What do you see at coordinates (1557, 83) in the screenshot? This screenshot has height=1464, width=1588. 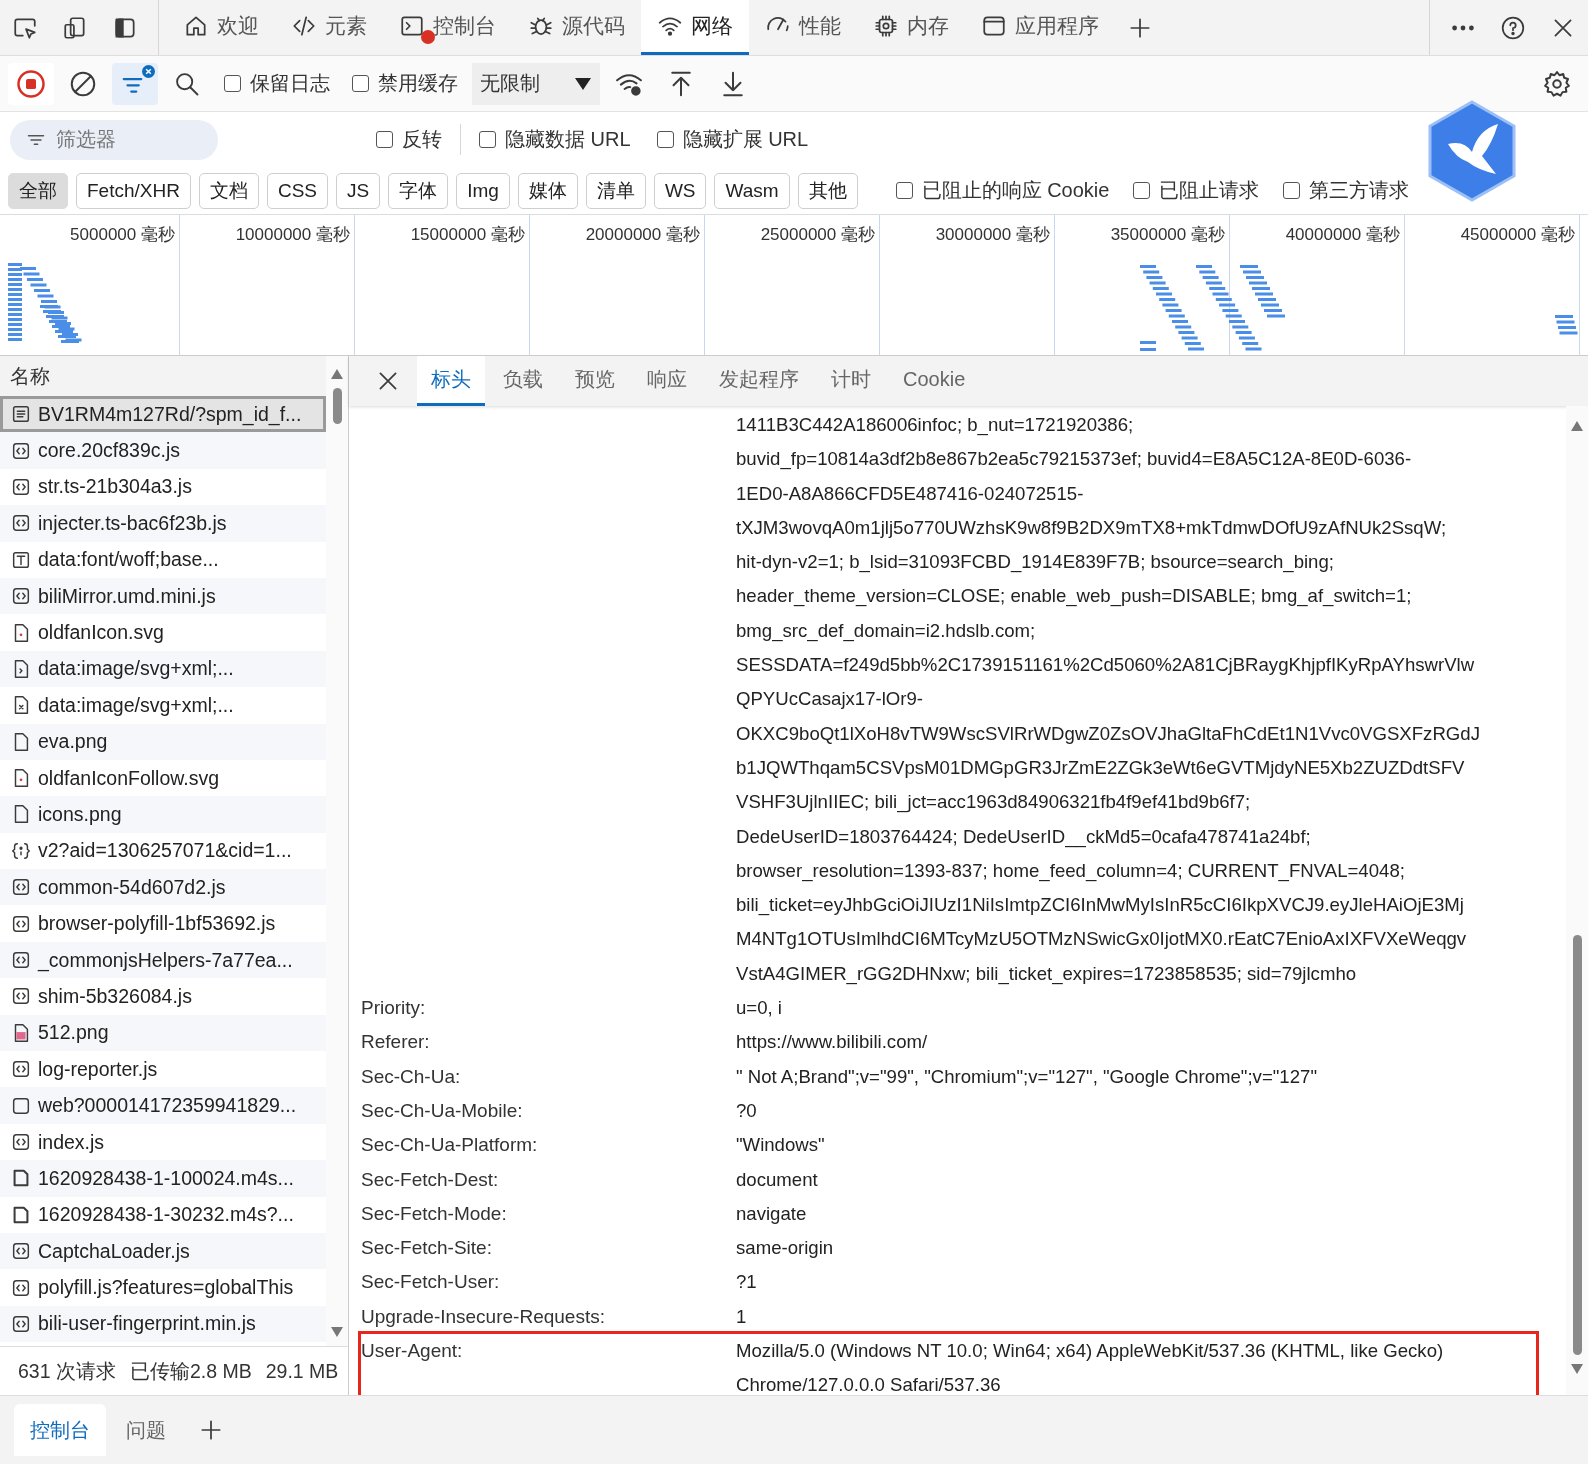 I see `settings-icon` at bounding box center [1557, 83].